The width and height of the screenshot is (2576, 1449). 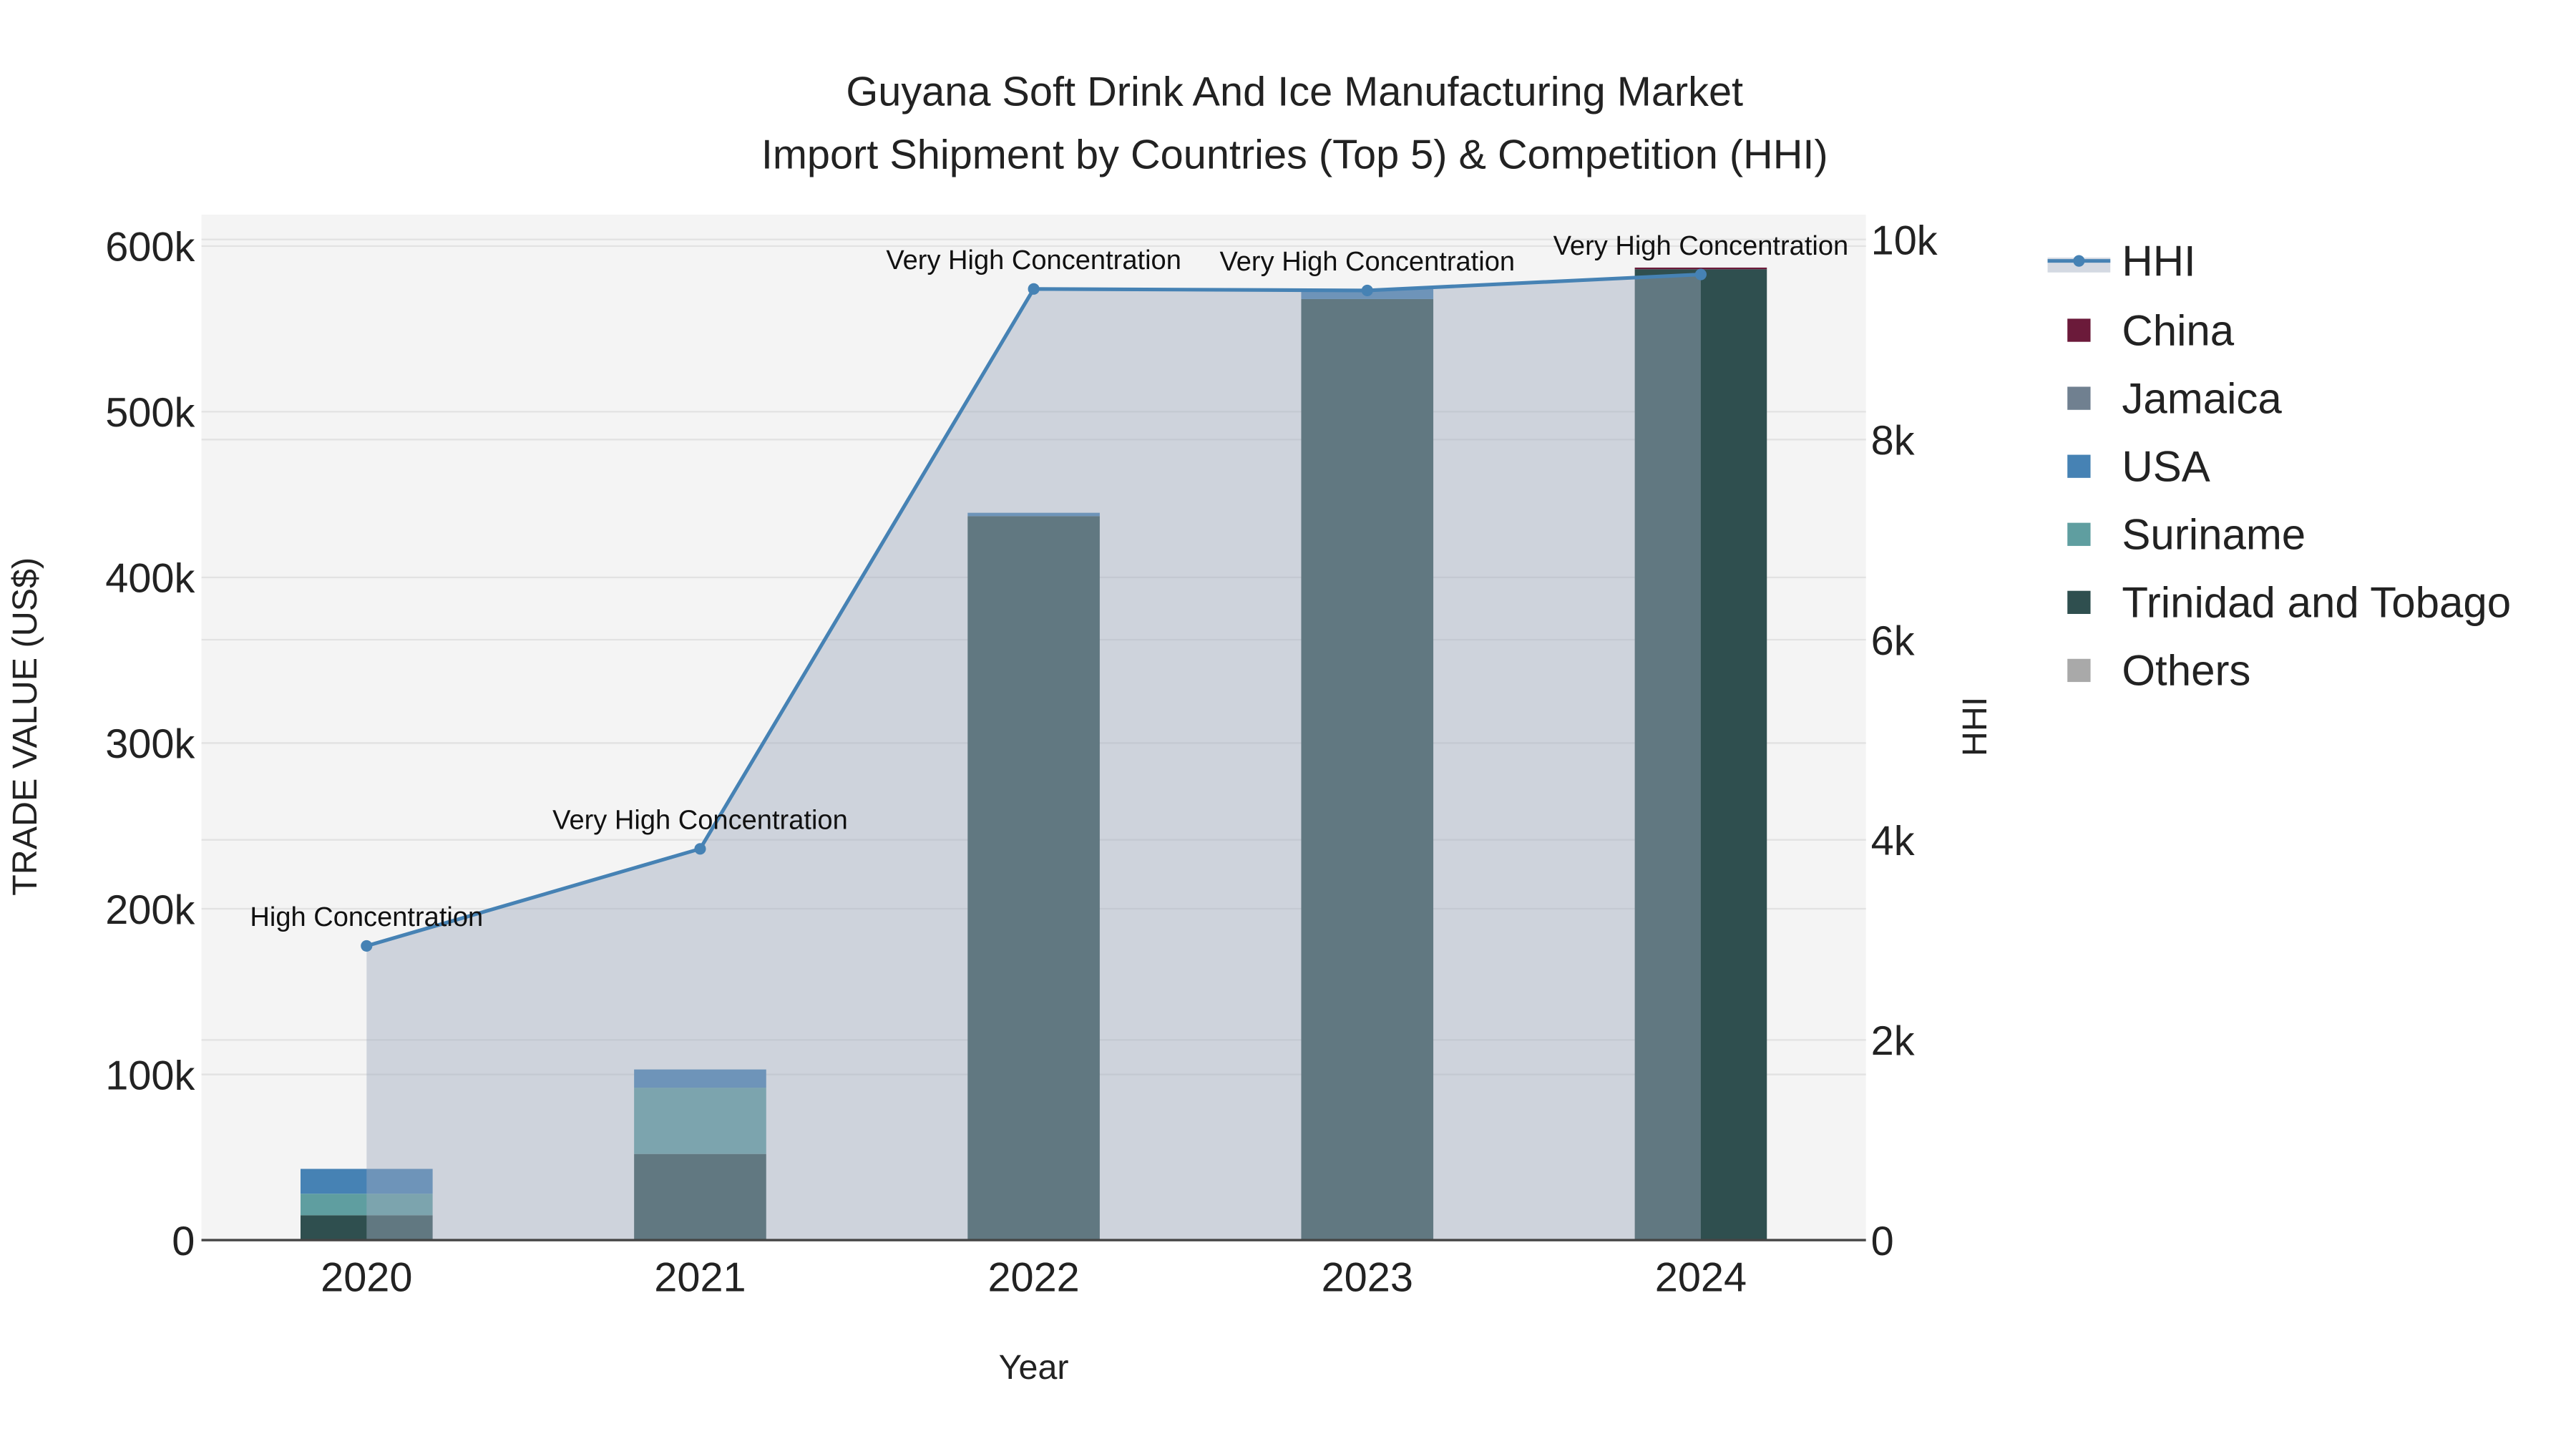 I want to click on y2-axis-label: HHI, so click(x=1975, y=726).